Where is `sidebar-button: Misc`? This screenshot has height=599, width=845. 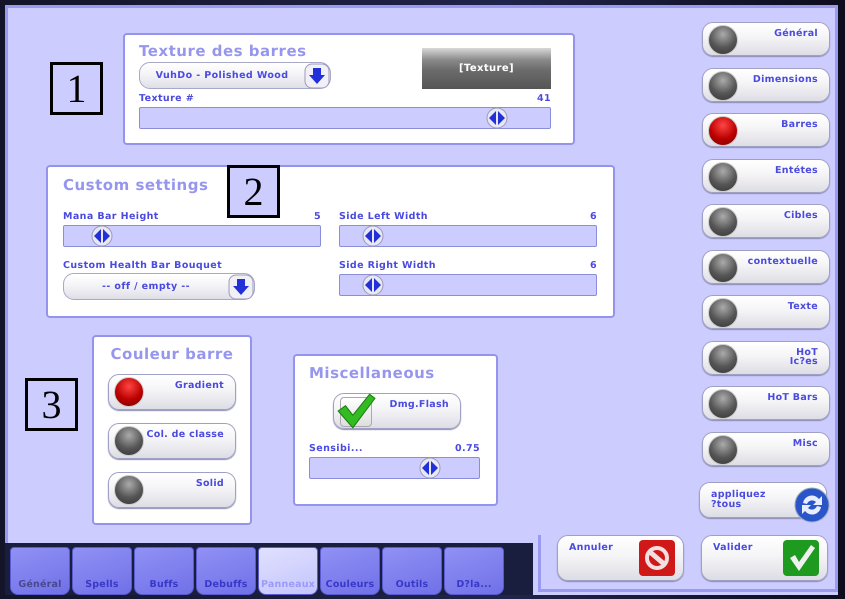
sidebar-button: Misc is located at coordinates (766, 449).